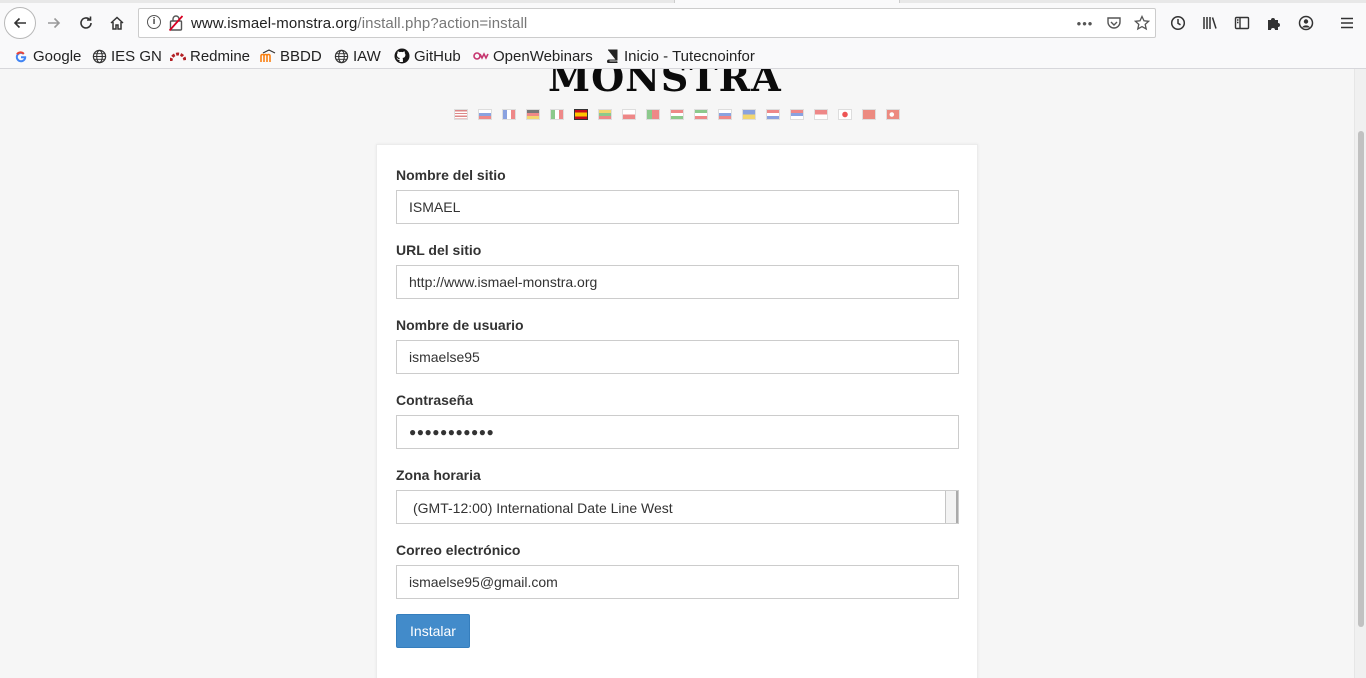 Image resolution: width=1366 pixels, height=678 pixels. I want to click on library-button, so click(1210, 23).